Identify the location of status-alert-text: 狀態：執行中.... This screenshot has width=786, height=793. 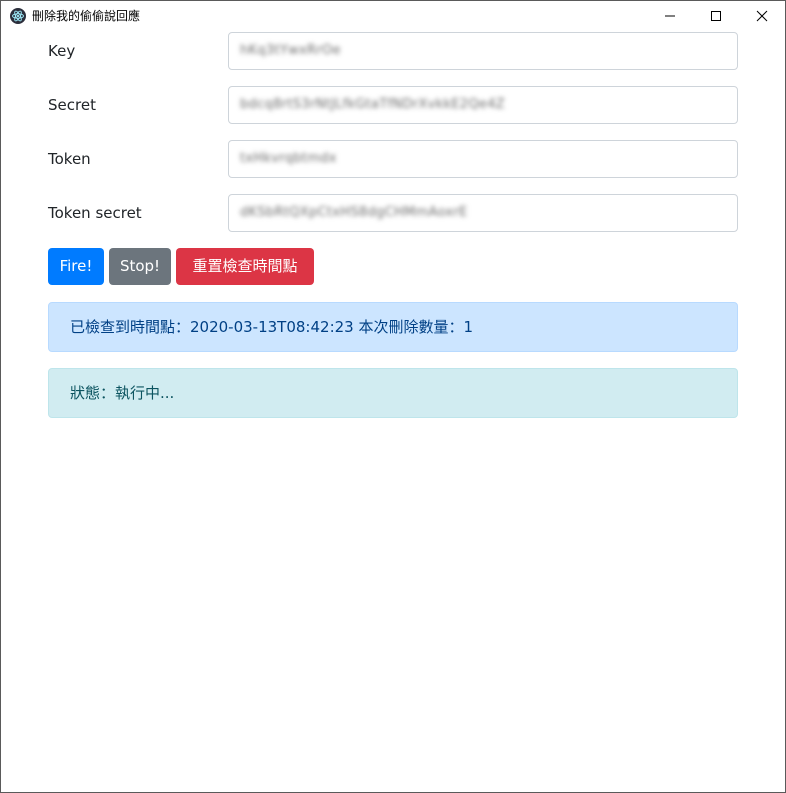
(122, 393).